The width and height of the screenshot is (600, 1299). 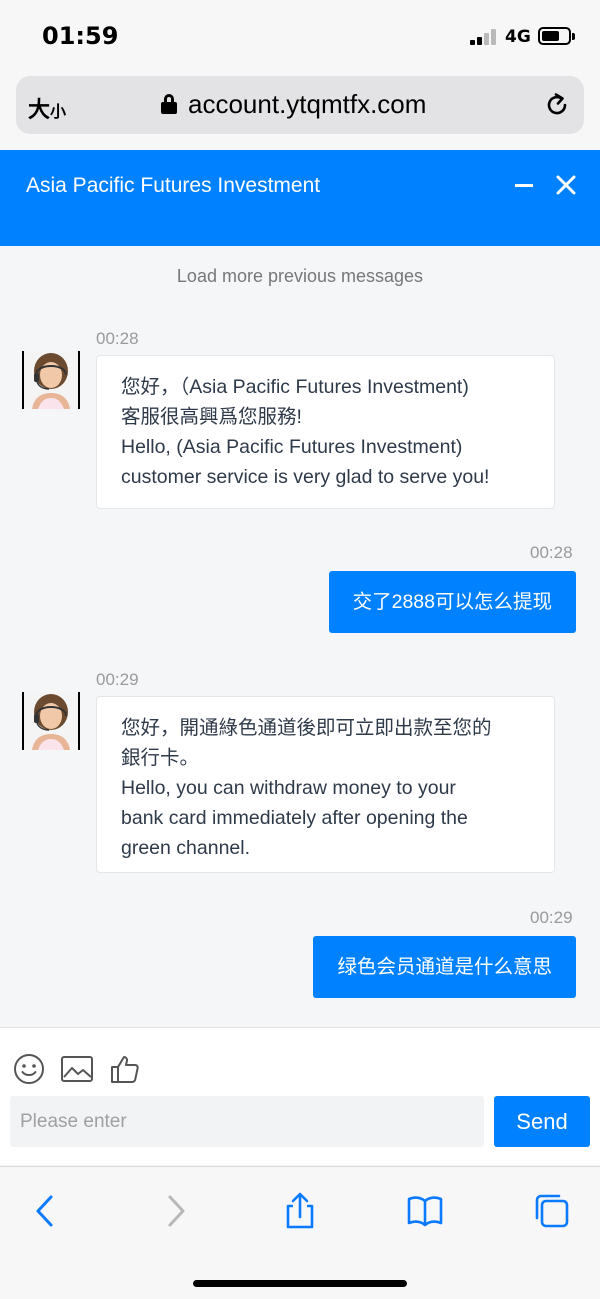 I want to click on network-type: 4G, so click(x=518, y=37).